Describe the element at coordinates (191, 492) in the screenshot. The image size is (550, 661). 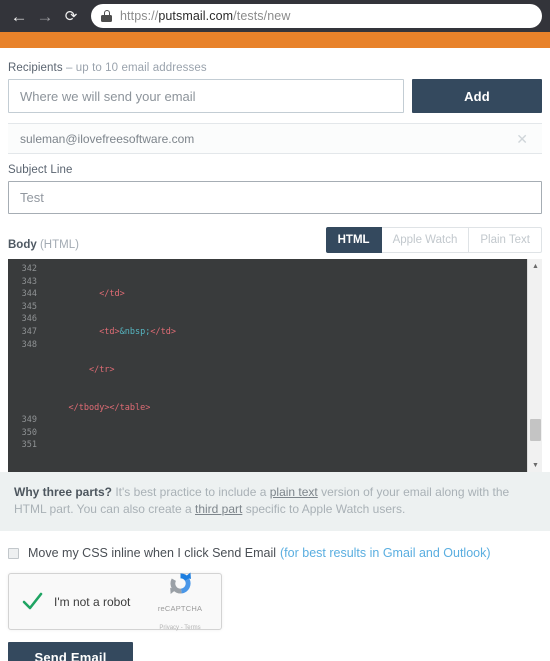
I see `info-text-1: It's best practice to include a` at that location.